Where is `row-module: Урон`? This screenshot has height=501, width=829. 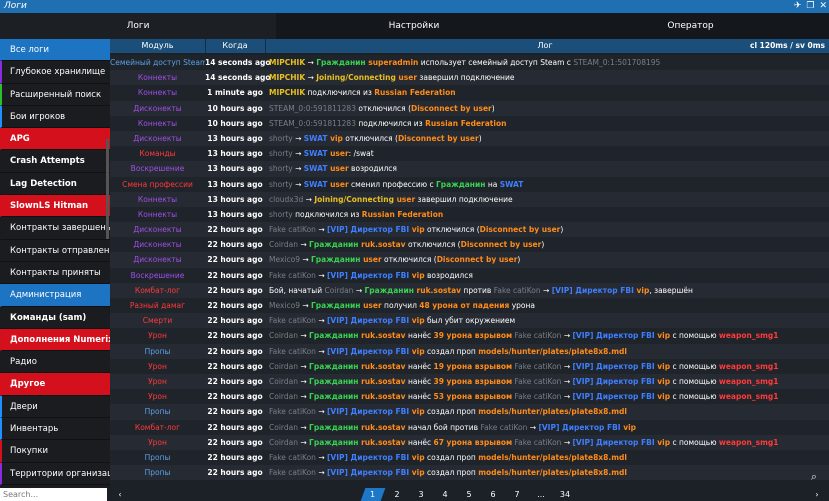 row-module: Урон is located at coordinates (157, 366).